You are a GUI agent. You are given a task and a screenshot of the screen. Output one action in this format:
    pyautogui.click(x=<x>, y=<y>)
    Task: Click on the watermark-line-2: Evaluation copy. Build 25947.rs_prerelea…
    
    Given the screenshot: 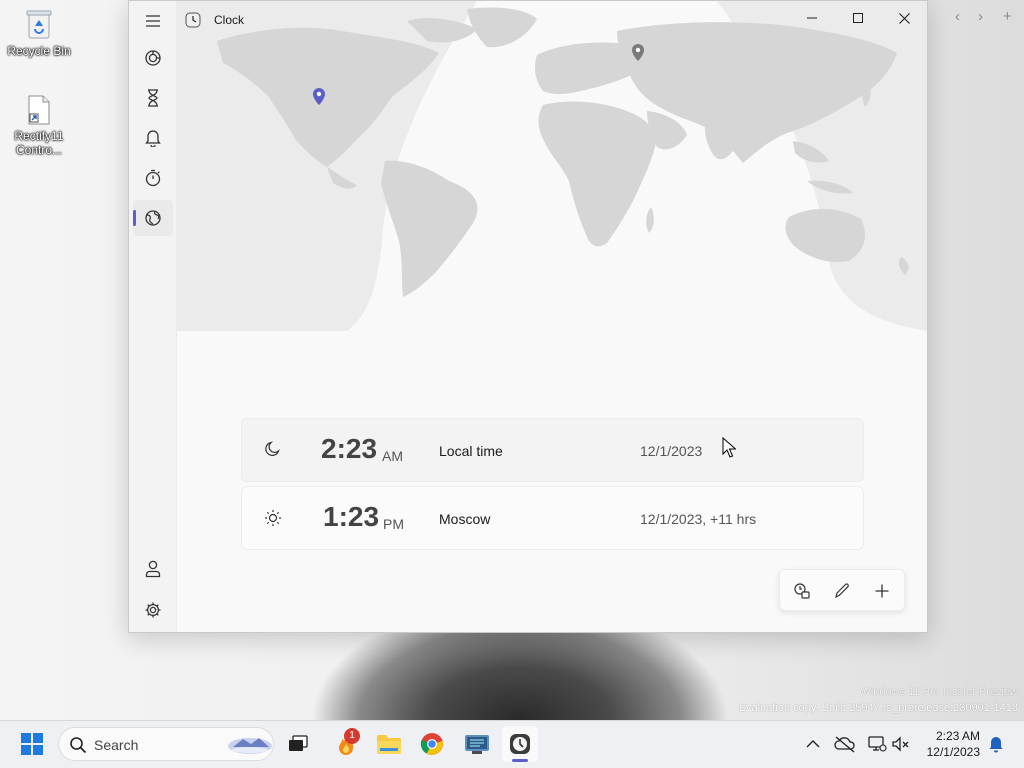 What is the action you would take?
    pyautogui.click(x=878, y=708)
    